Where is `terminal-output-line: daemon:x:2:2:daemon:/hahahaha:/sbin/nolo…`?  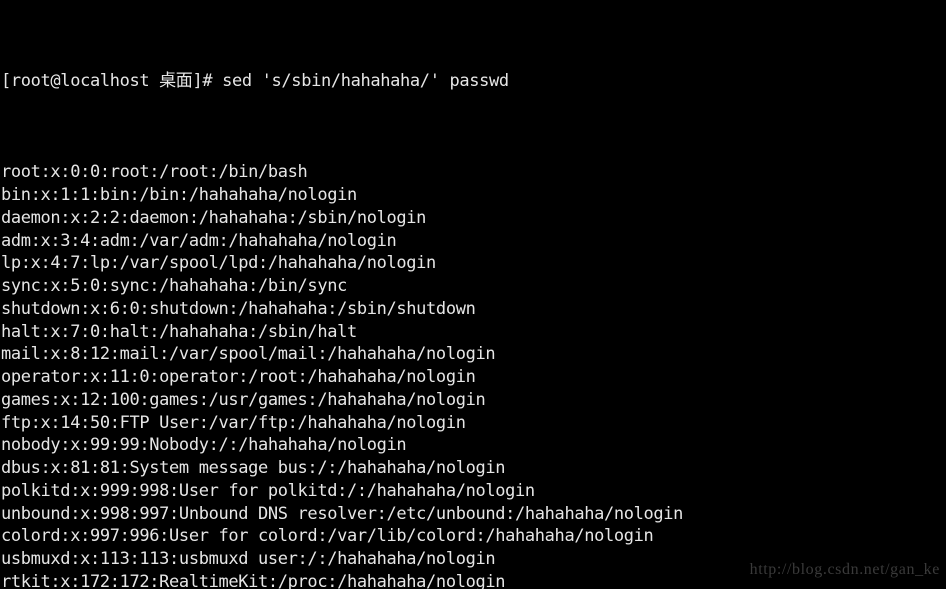 terminal-output-line: daemon:x:2:2:daemon:/hahahaha:/sbin/nolo… is located at coordinates (214, 217).